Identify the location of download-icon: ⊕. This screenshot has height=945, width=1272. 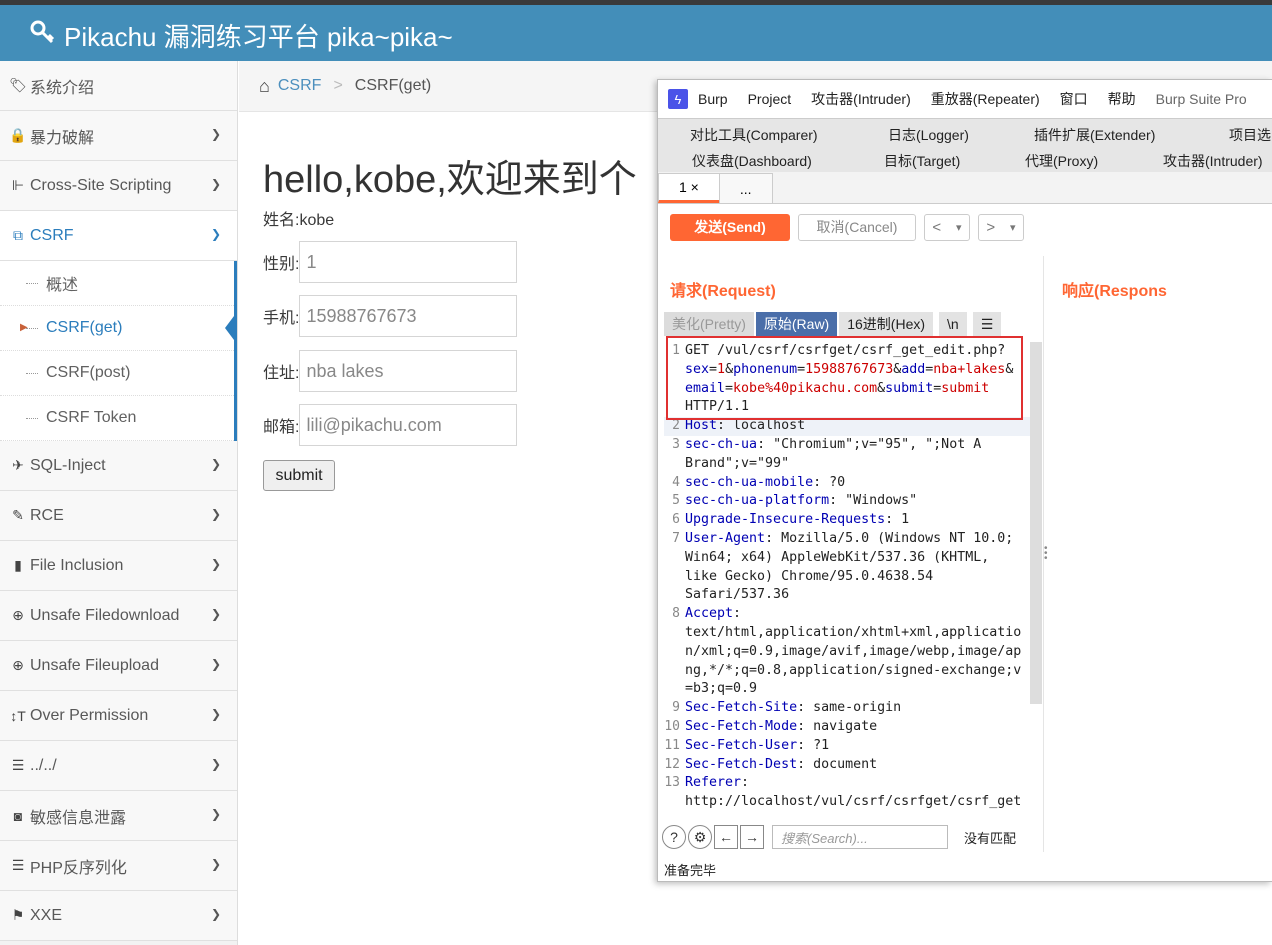
(18, 615).